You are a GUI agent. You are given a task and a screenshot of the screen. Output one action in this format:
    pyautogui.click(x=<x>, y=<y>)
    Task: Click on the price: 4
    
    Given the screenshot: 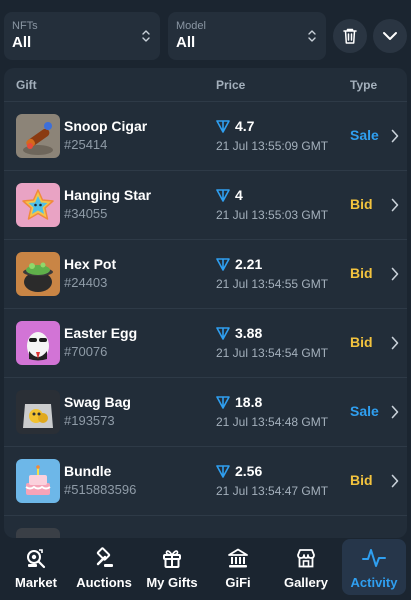 What is the action you would take?
    pyautogui.click(x=229, y=195)
    